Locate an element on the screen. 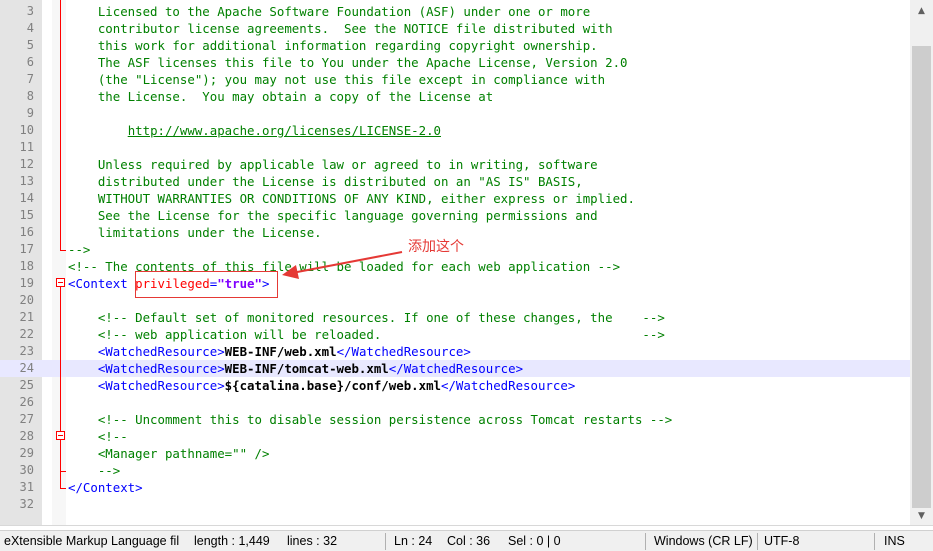  vertical-scrollbar: ▲ ▼ is located at coordinates (921, 262).